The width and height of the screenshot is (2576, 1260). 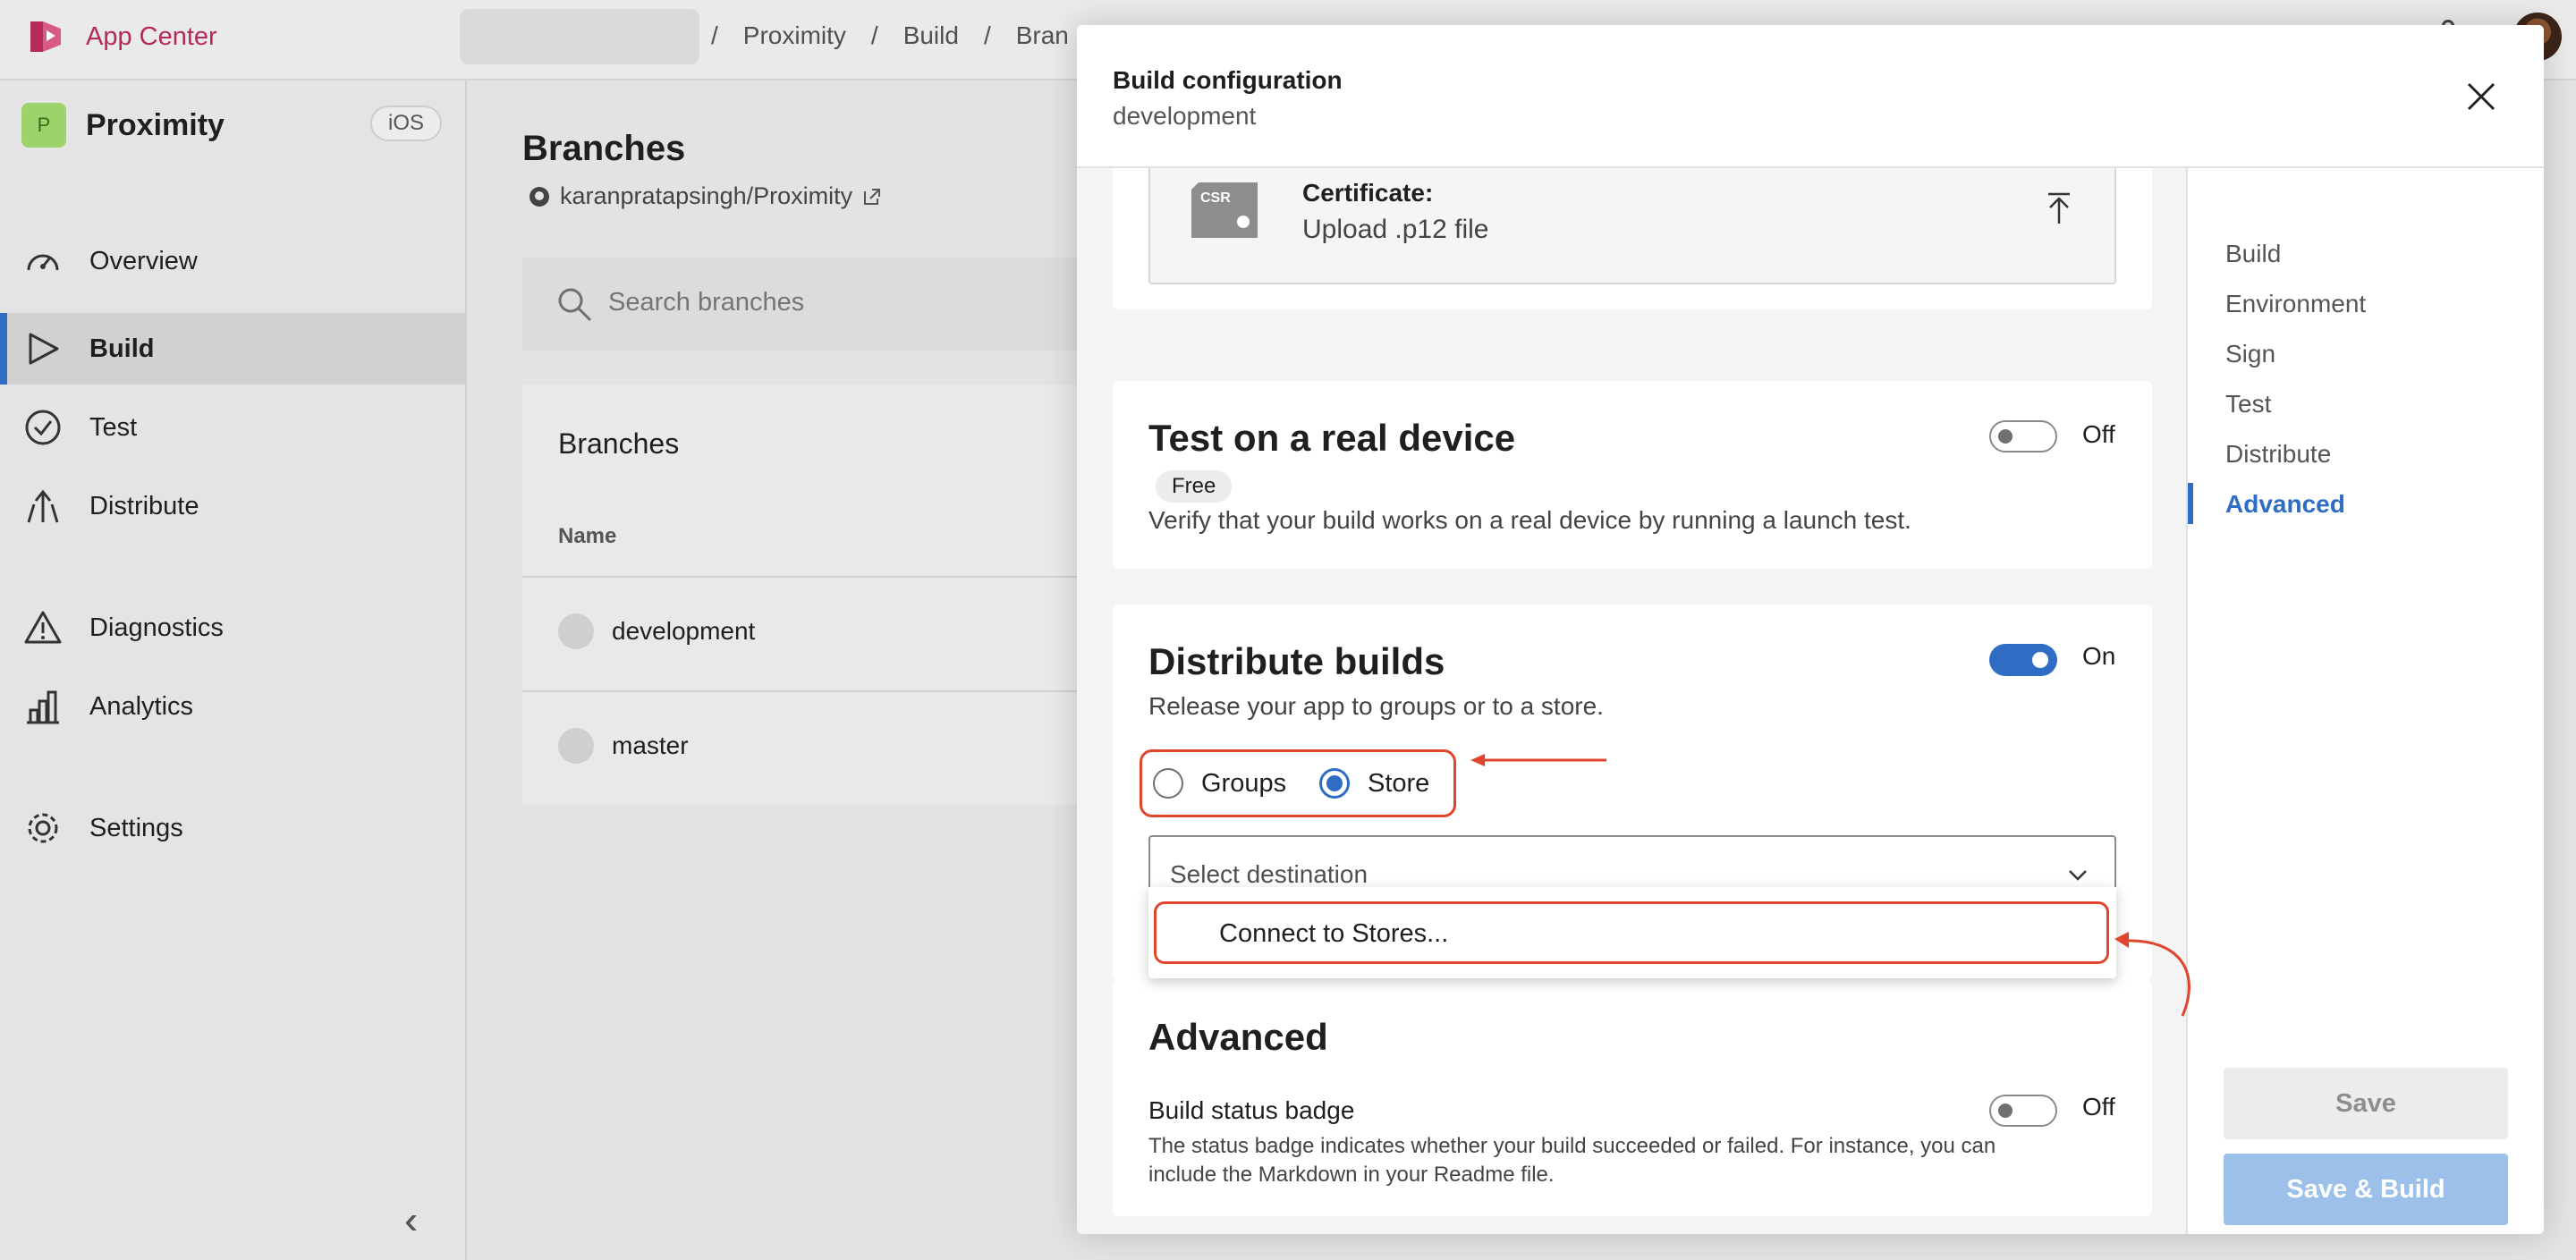 I want to click on external-link-icon, so click(x=872, y=196).